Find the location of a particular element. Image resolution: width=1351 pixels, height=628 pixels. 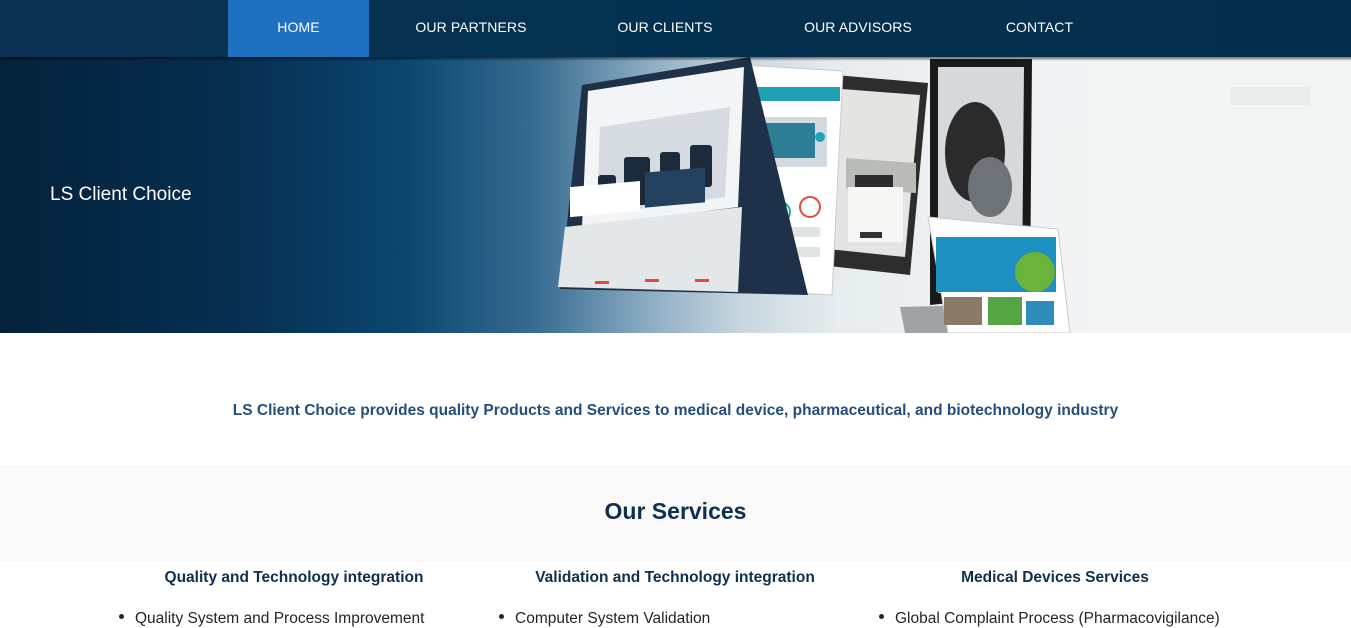

service-column-title-validation: Validation and Technology integration is located at coordinates (675, 577).